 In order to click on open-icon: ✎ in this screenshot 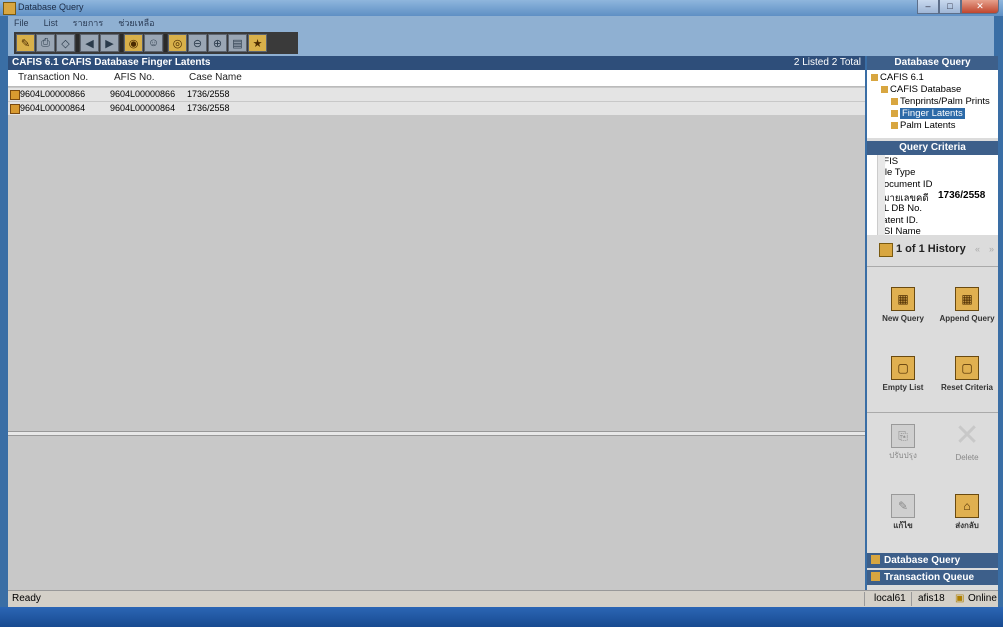, I will do `click(25, 43)`.